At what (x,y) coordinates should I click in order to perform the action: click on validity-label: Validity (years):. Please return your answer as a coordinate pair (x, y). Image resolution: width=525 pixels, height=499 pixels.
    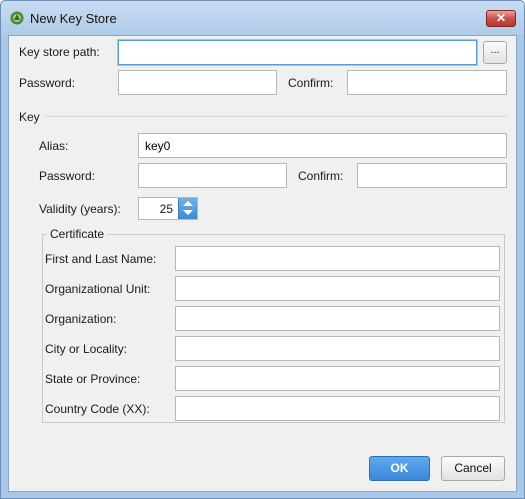
    Looking at the image, I should click on (80, 209).